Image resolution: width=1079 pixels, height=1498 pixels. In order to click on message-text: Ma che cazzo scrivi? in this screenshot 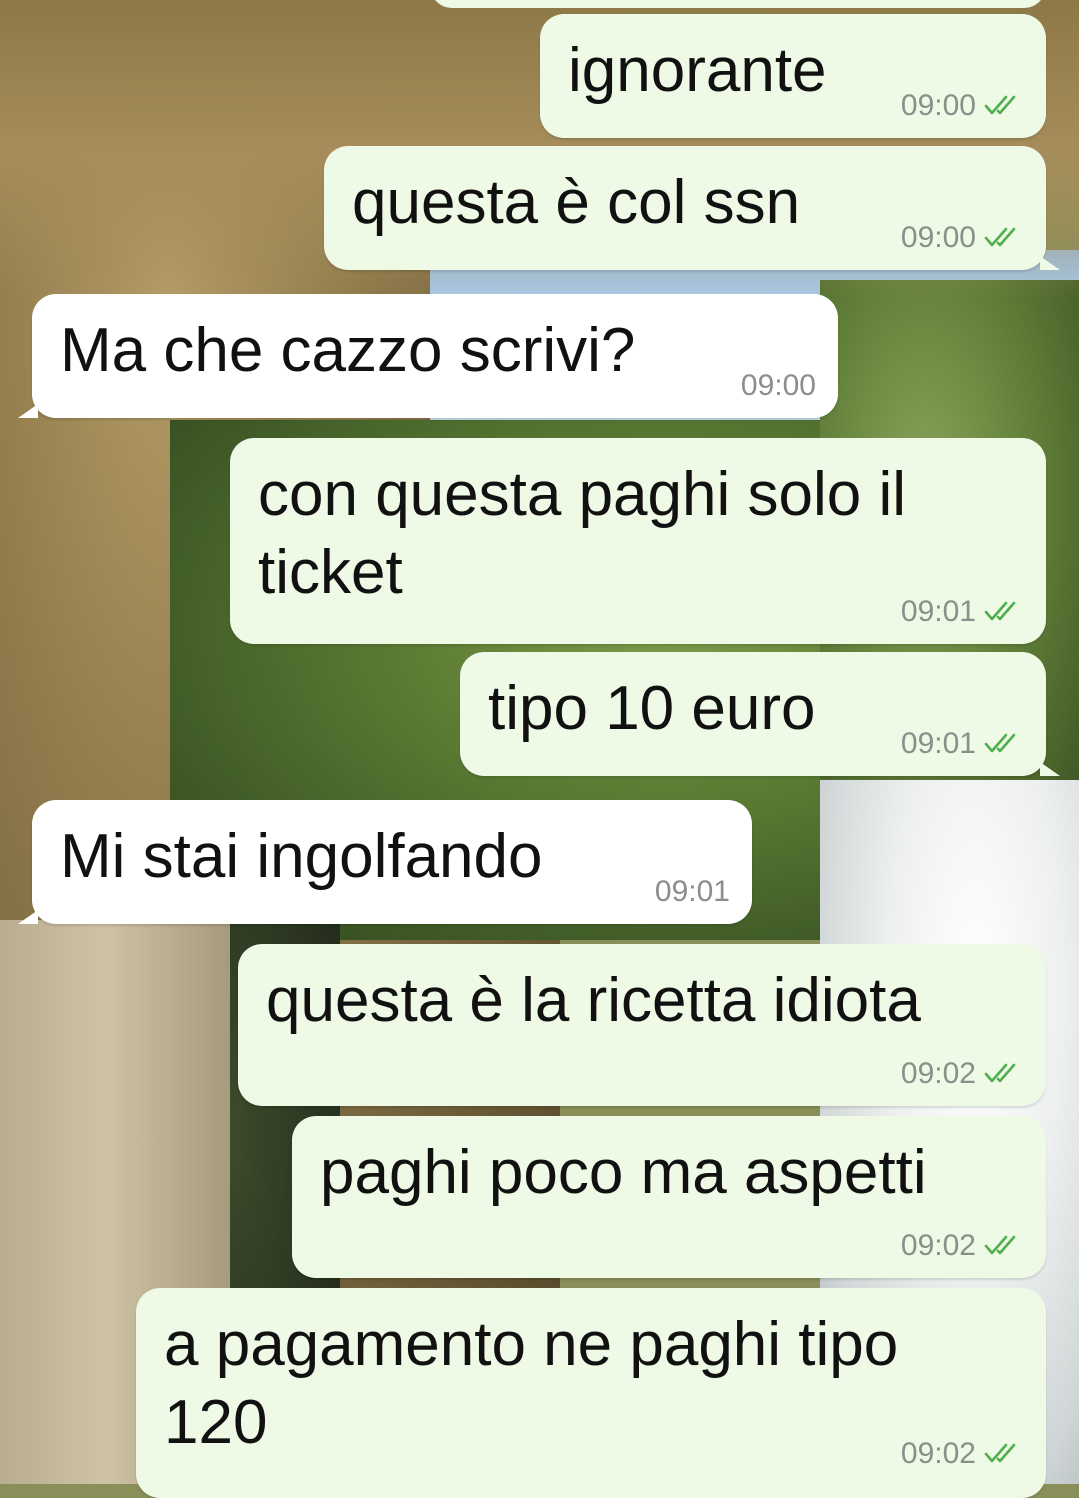, I will do `click(348, 350)`.